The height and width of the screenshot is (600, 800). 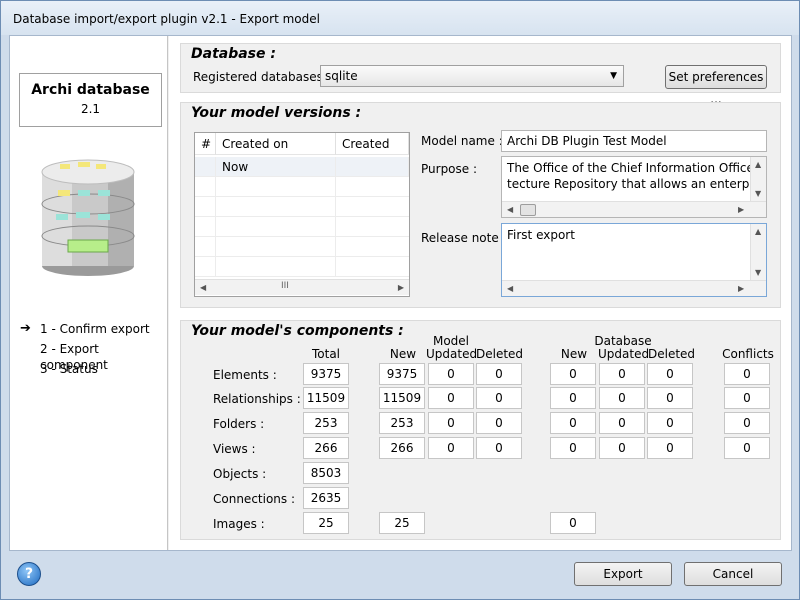 I want to click on row-label-relationships: Relationships :, so click(x=257, y=399).